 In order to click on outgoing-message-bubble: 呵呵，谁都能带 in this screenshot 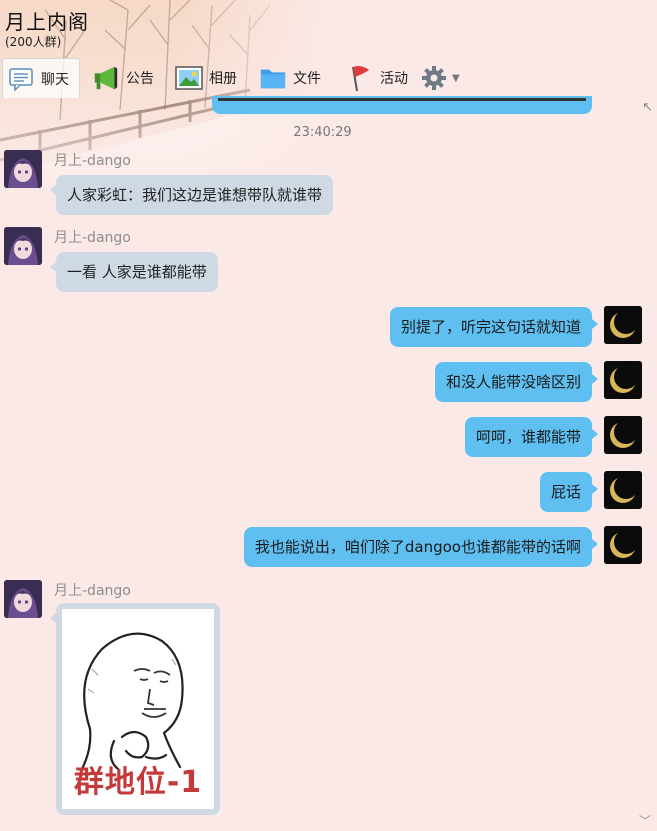, I will do `click(531, 437)`.